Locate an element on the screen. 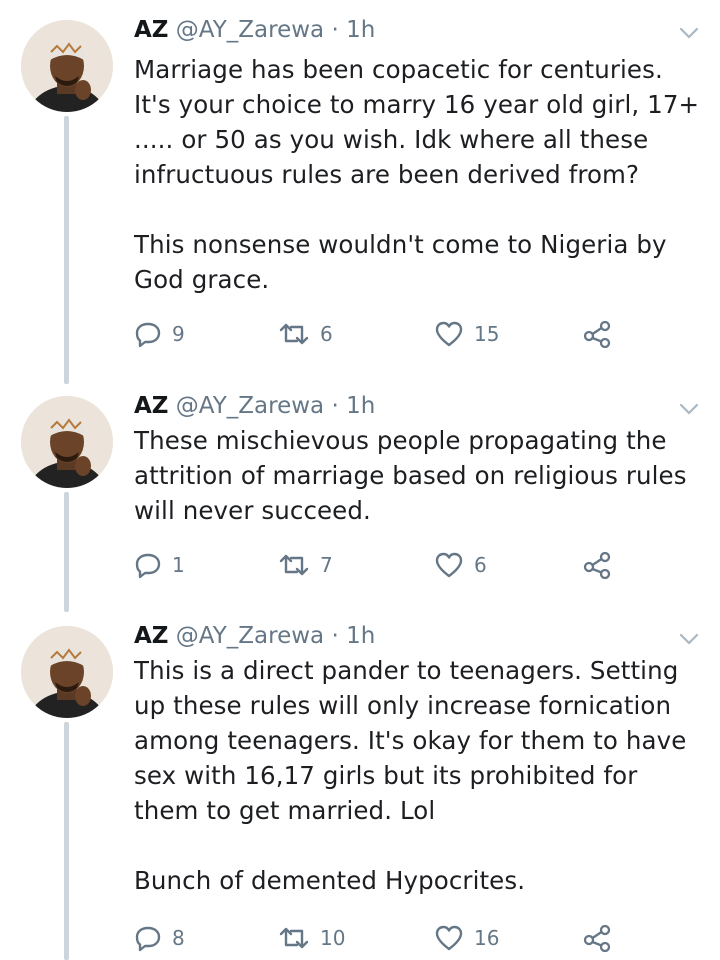 Image resolution: width=720 pixels, height=960 pixels. reply-count: 8 is located at coordinates (178, 938).